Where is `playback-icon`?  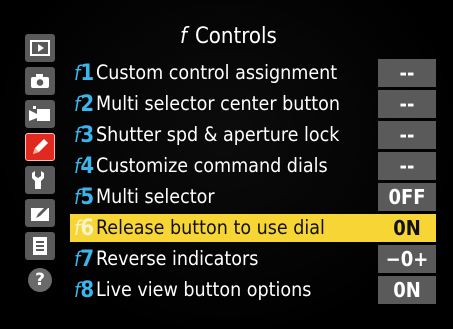 playback-icon is located at coordinates (40, 48).